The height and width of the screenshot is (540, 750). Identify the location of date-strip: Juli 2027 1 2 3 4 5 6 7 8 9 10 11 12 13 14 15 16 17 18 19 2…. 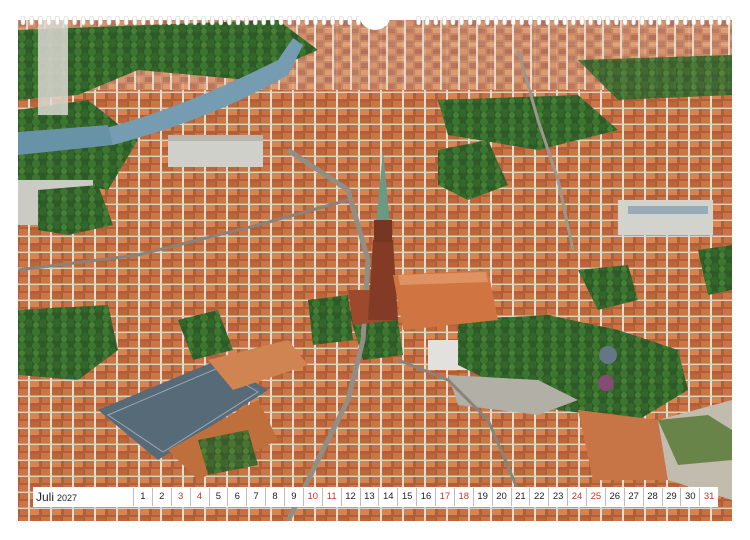
(375, 497).